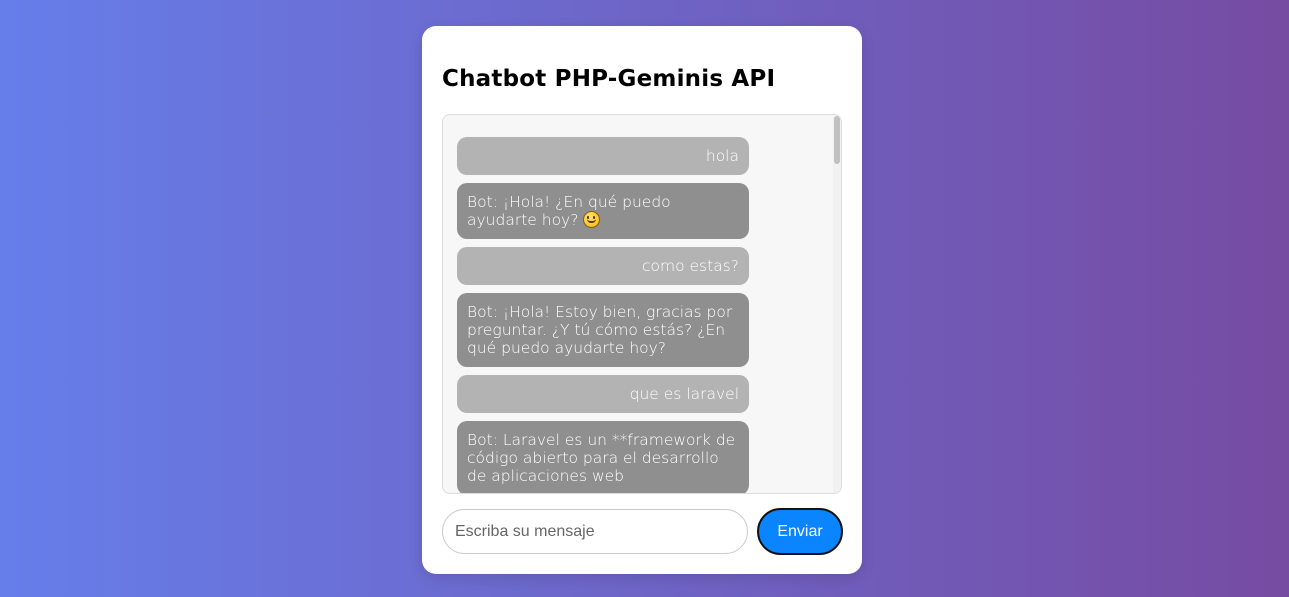  I want to click on page-title: Chatbot PHP-Geminis API, so click(609, 79).